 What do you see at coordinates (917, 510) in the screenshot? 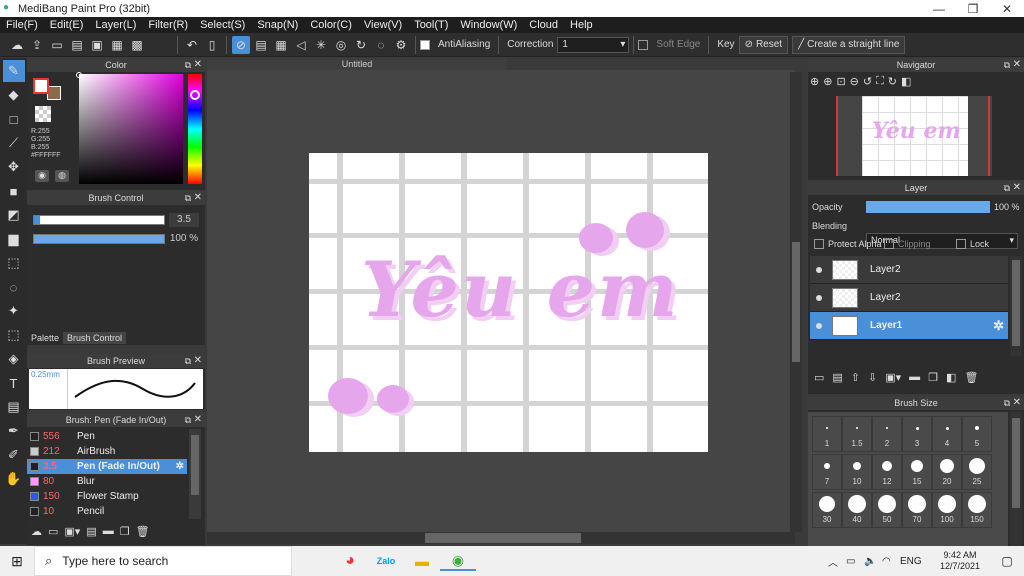
I see `brush-size-option: 70` at bounding box center [917, 510].